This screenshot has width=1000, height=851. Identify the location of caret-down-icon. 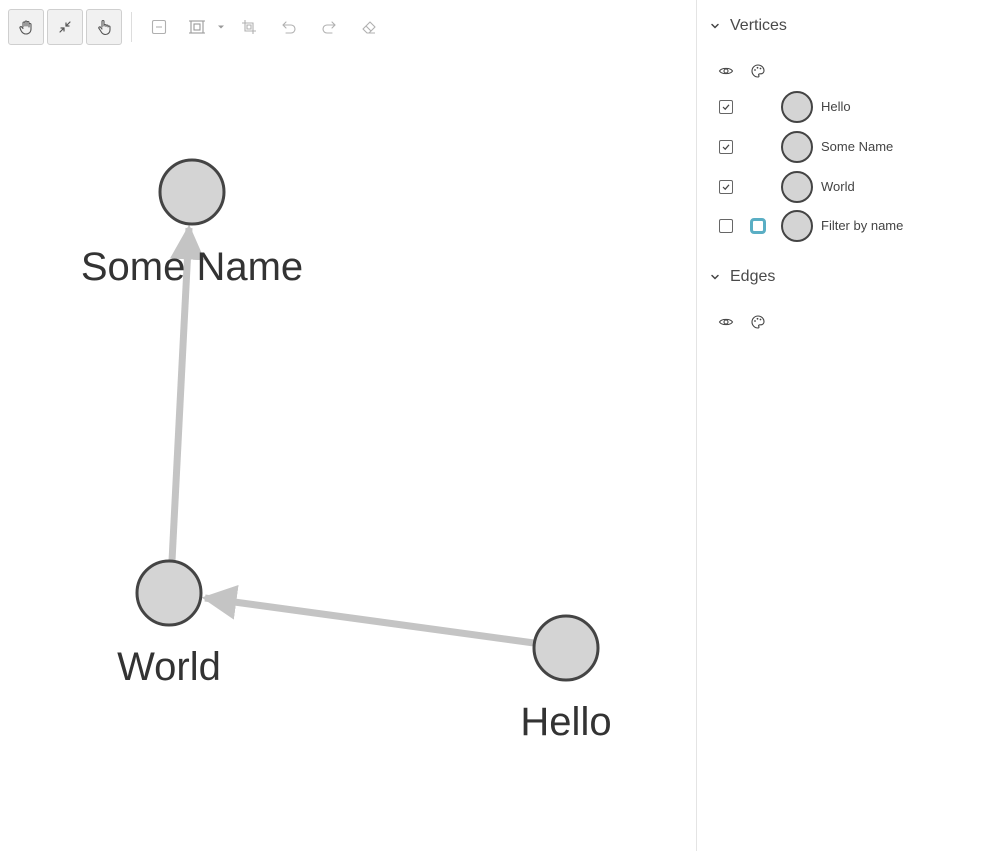
(221, 27).